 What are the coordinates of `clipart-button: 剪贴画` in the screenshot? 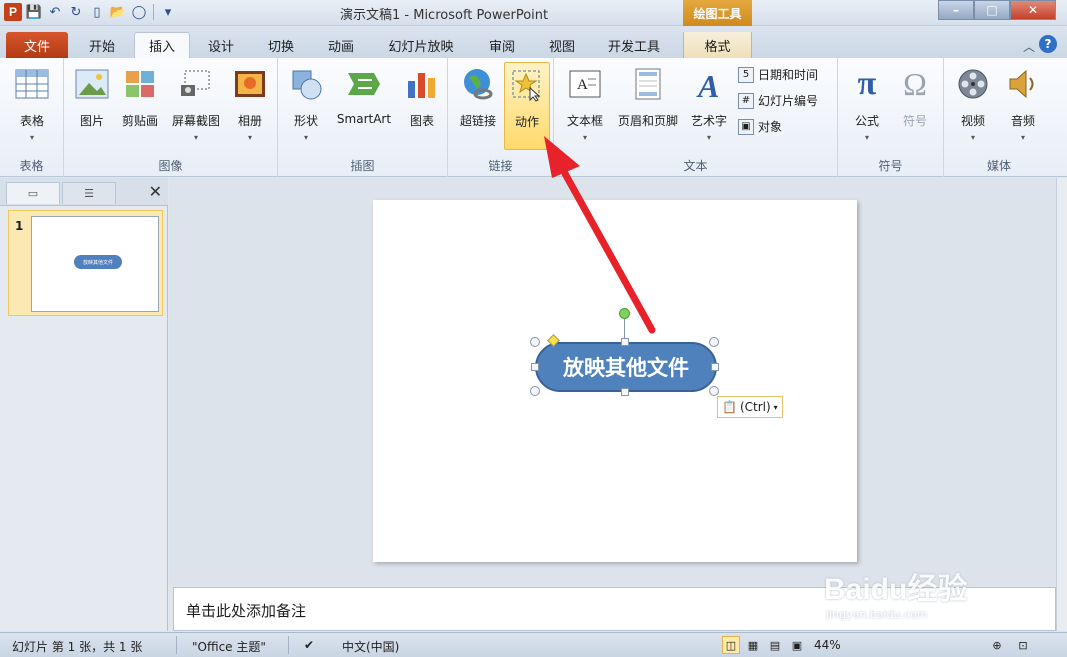 It's located at (140, 95).